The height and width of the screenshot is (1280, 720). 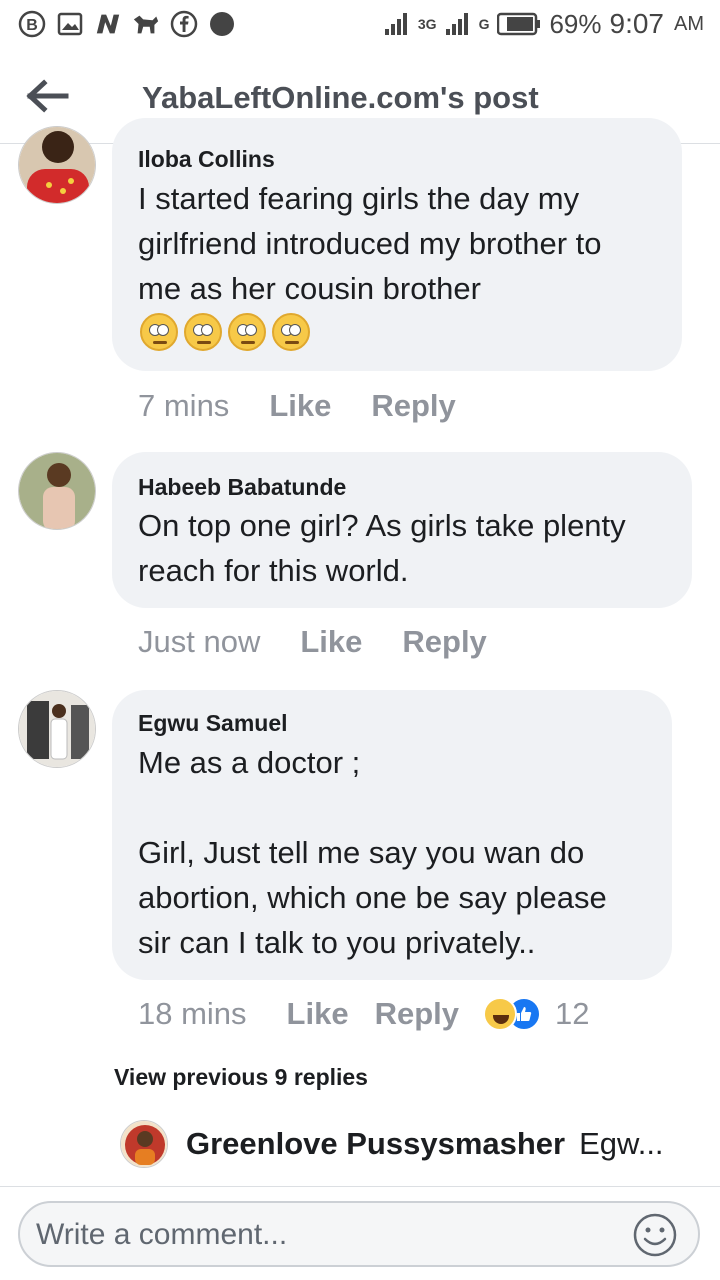 What do you see at coordinates (637, 23) in the screenshot?
I see `clock-time: 9:07` at bounding box center [637, 23].